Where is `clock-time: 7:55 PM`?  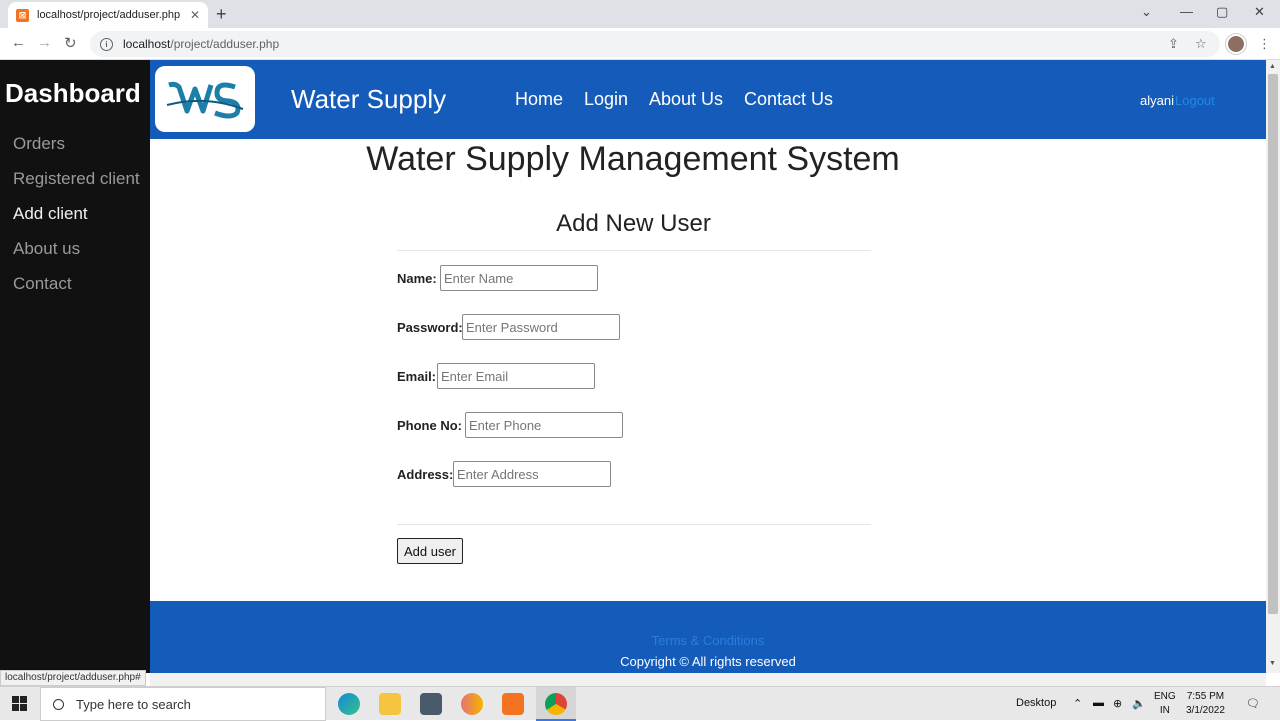 clock-time: 7:55 PM is located at coordinates (1205, 696).